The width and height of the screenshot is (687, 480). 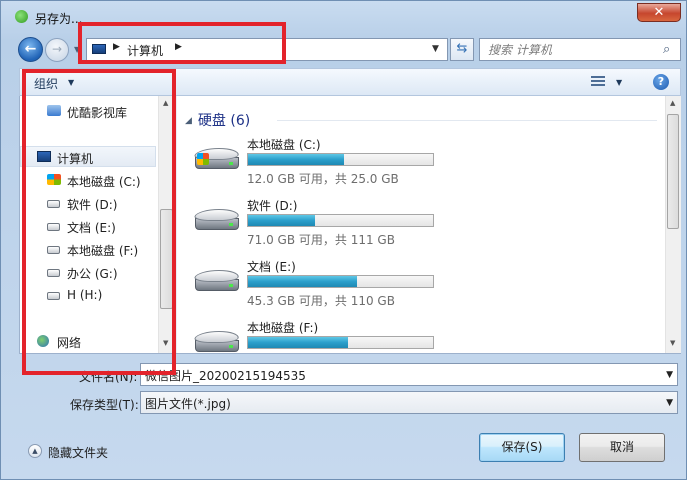 I want to click on save-button: 保存(S), so click(x=522, y=447).